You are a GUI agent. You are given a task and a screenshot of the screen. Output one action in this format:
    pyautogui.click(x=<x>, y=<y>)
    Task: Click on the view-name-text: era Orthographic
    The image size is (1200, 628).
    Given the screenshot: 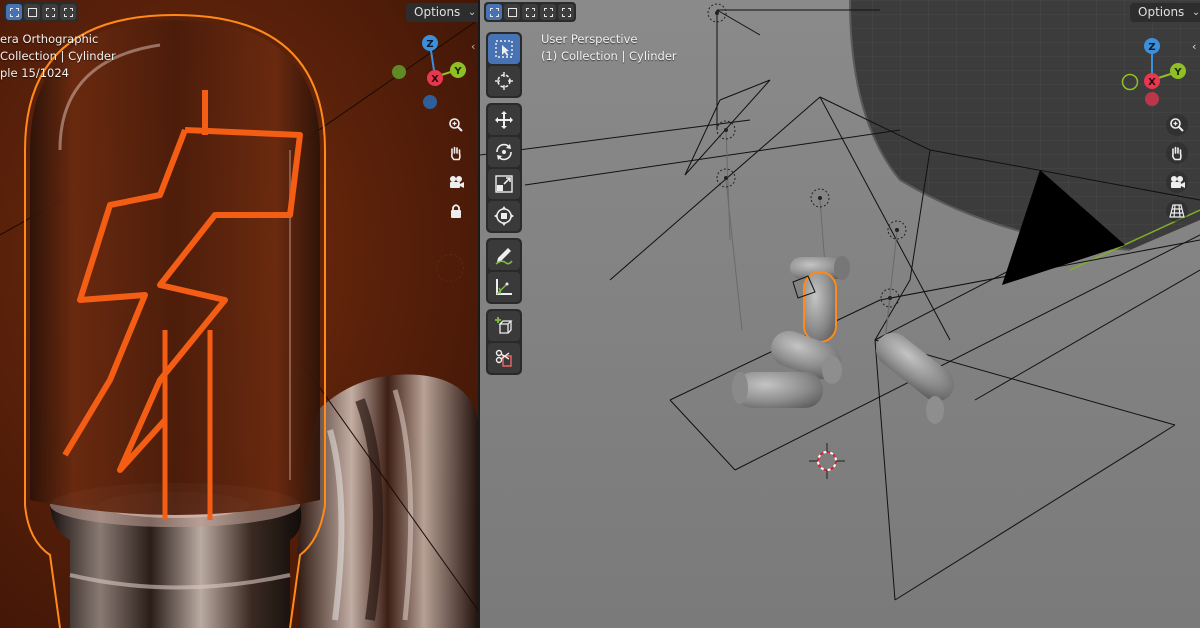 What is the action you would take?
    pyautogui.click(x=49, y=39)
    